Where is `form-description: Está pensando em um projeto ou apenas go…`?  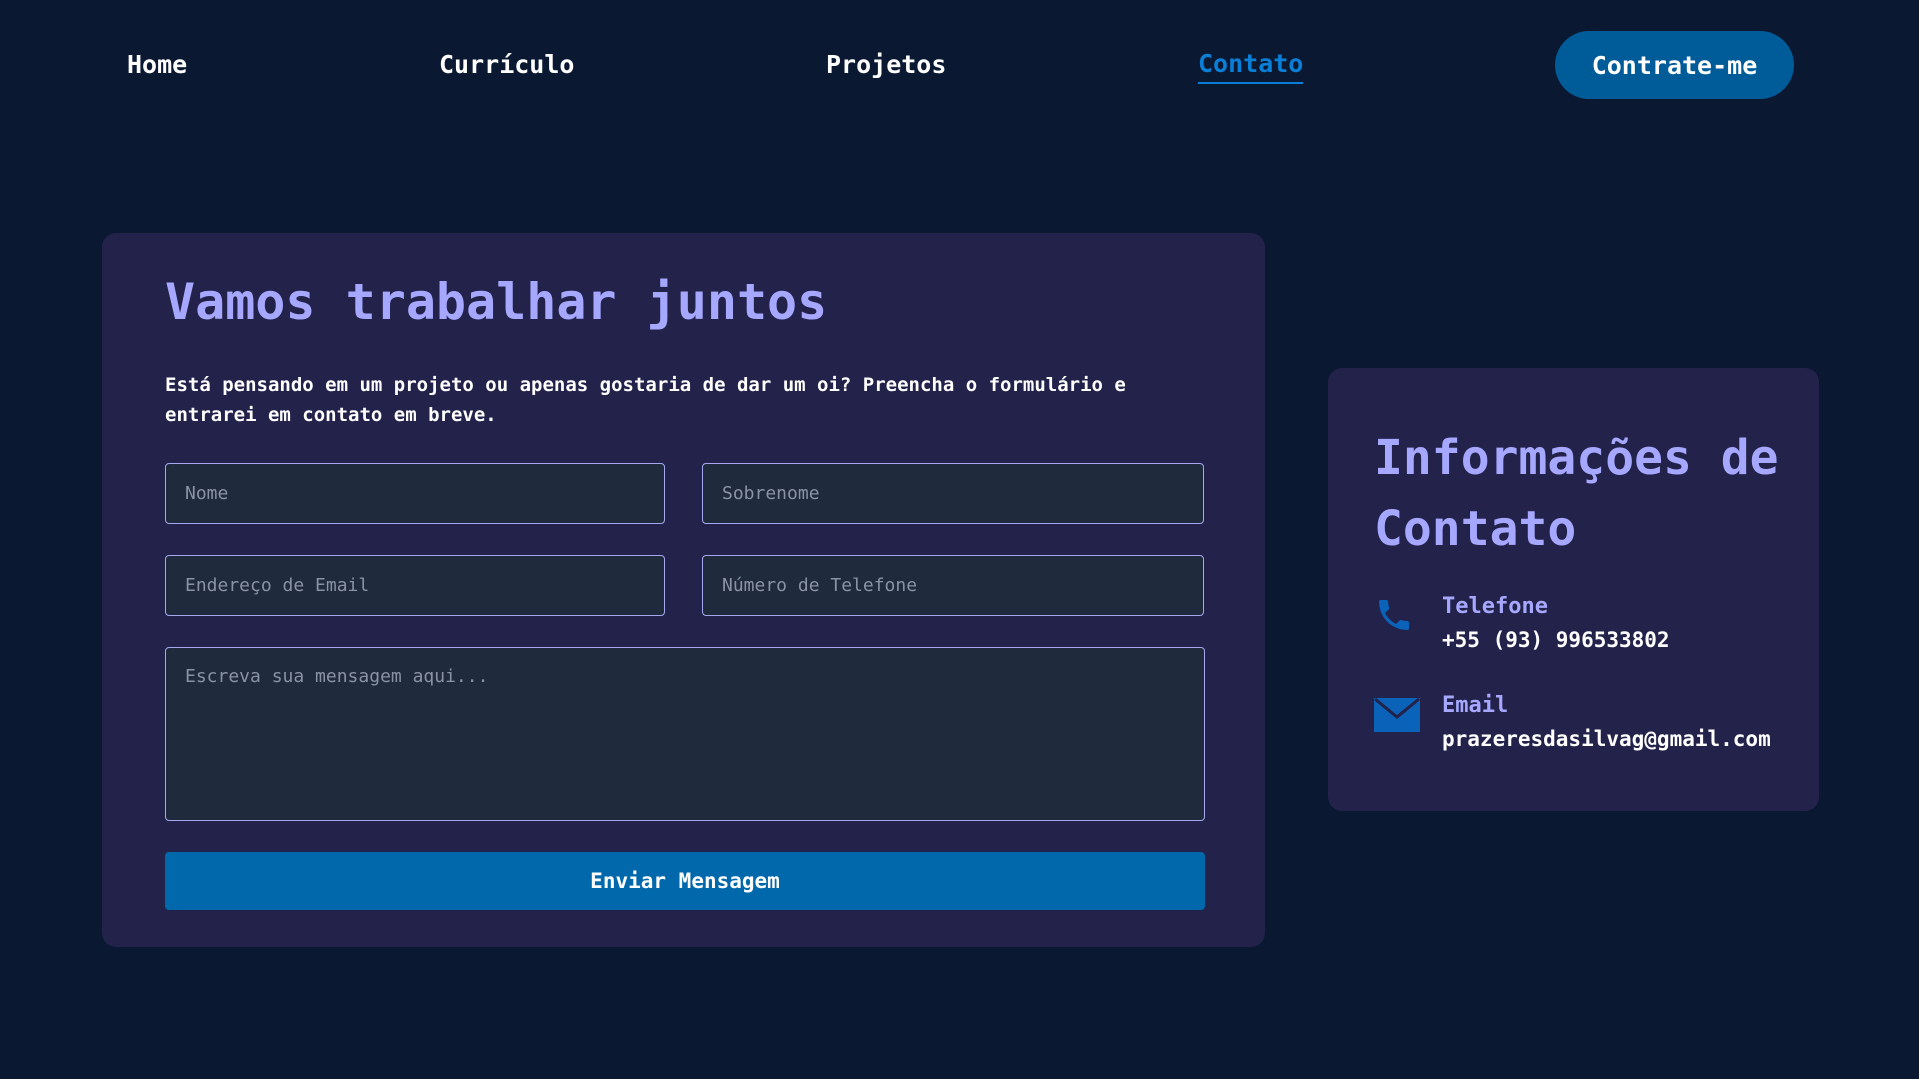 form-description: Está pensando em um projeto ou apenas go… is located at coordinates (645, 400).